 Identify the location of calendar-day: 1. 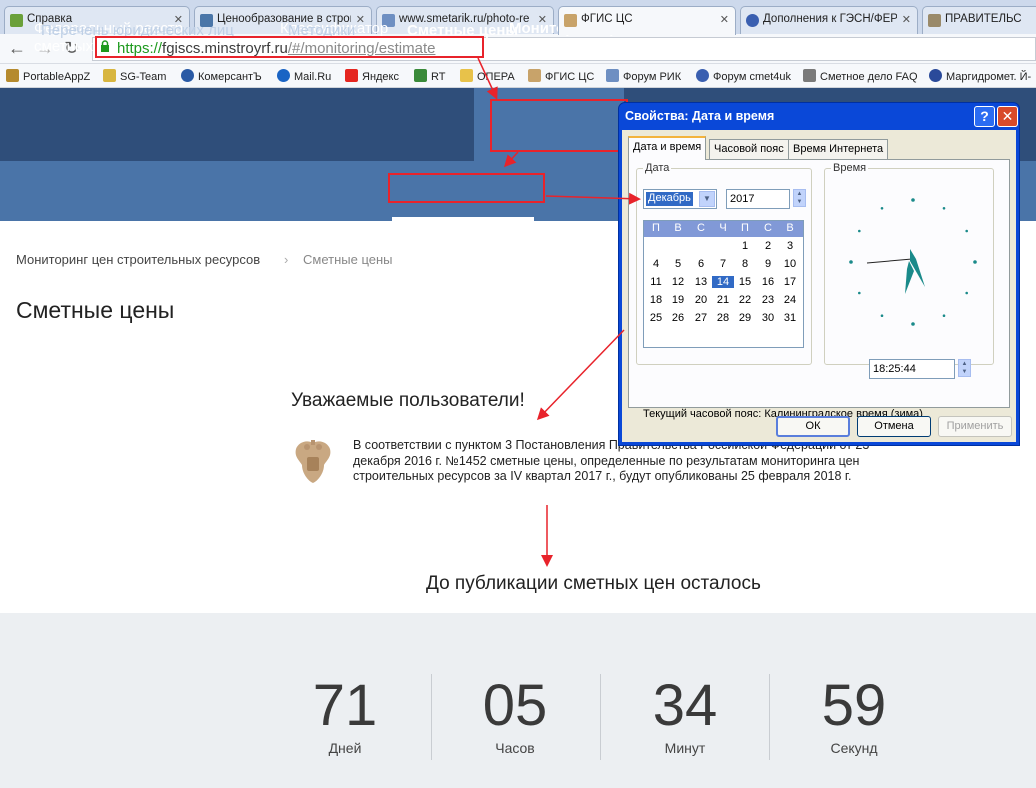
(745, 246).